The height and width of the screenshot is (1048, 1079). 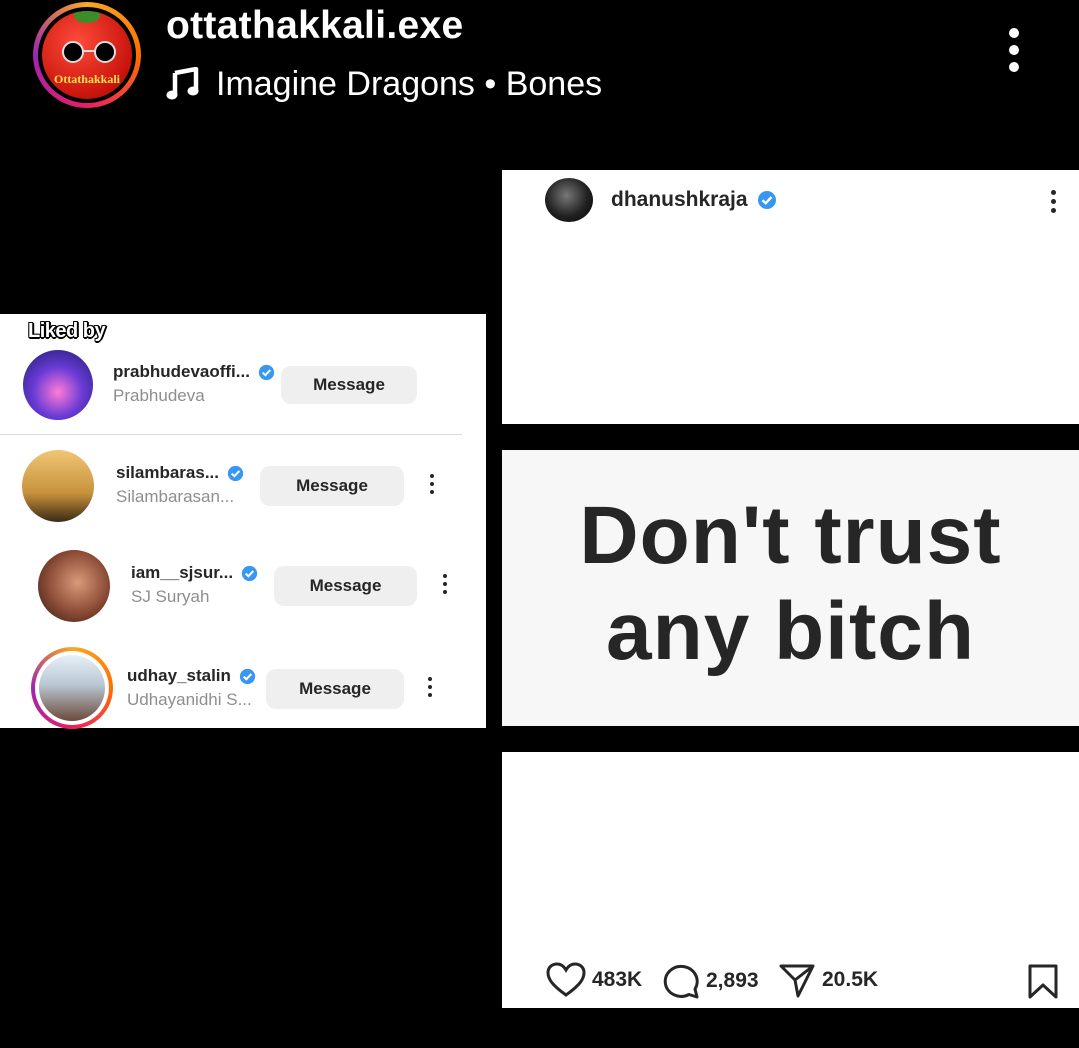 What do you see at coordinates (314, 26) in the screenshot?
I see `account-name: ottathakkali.exe` at bounding box center [314, 26].